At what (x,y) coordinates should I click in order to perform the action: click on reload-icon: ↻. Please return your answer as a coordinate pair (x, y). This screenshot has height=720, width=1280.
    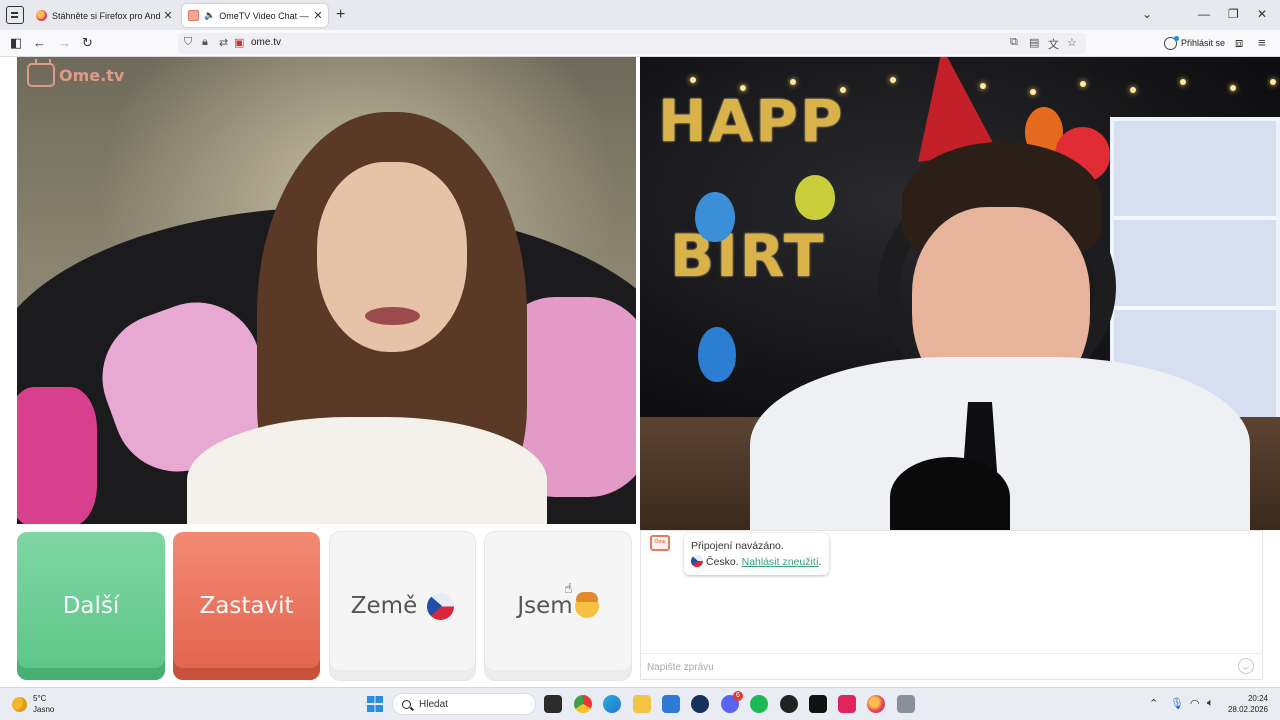
    Looking at the image, I should click on (87, 43).